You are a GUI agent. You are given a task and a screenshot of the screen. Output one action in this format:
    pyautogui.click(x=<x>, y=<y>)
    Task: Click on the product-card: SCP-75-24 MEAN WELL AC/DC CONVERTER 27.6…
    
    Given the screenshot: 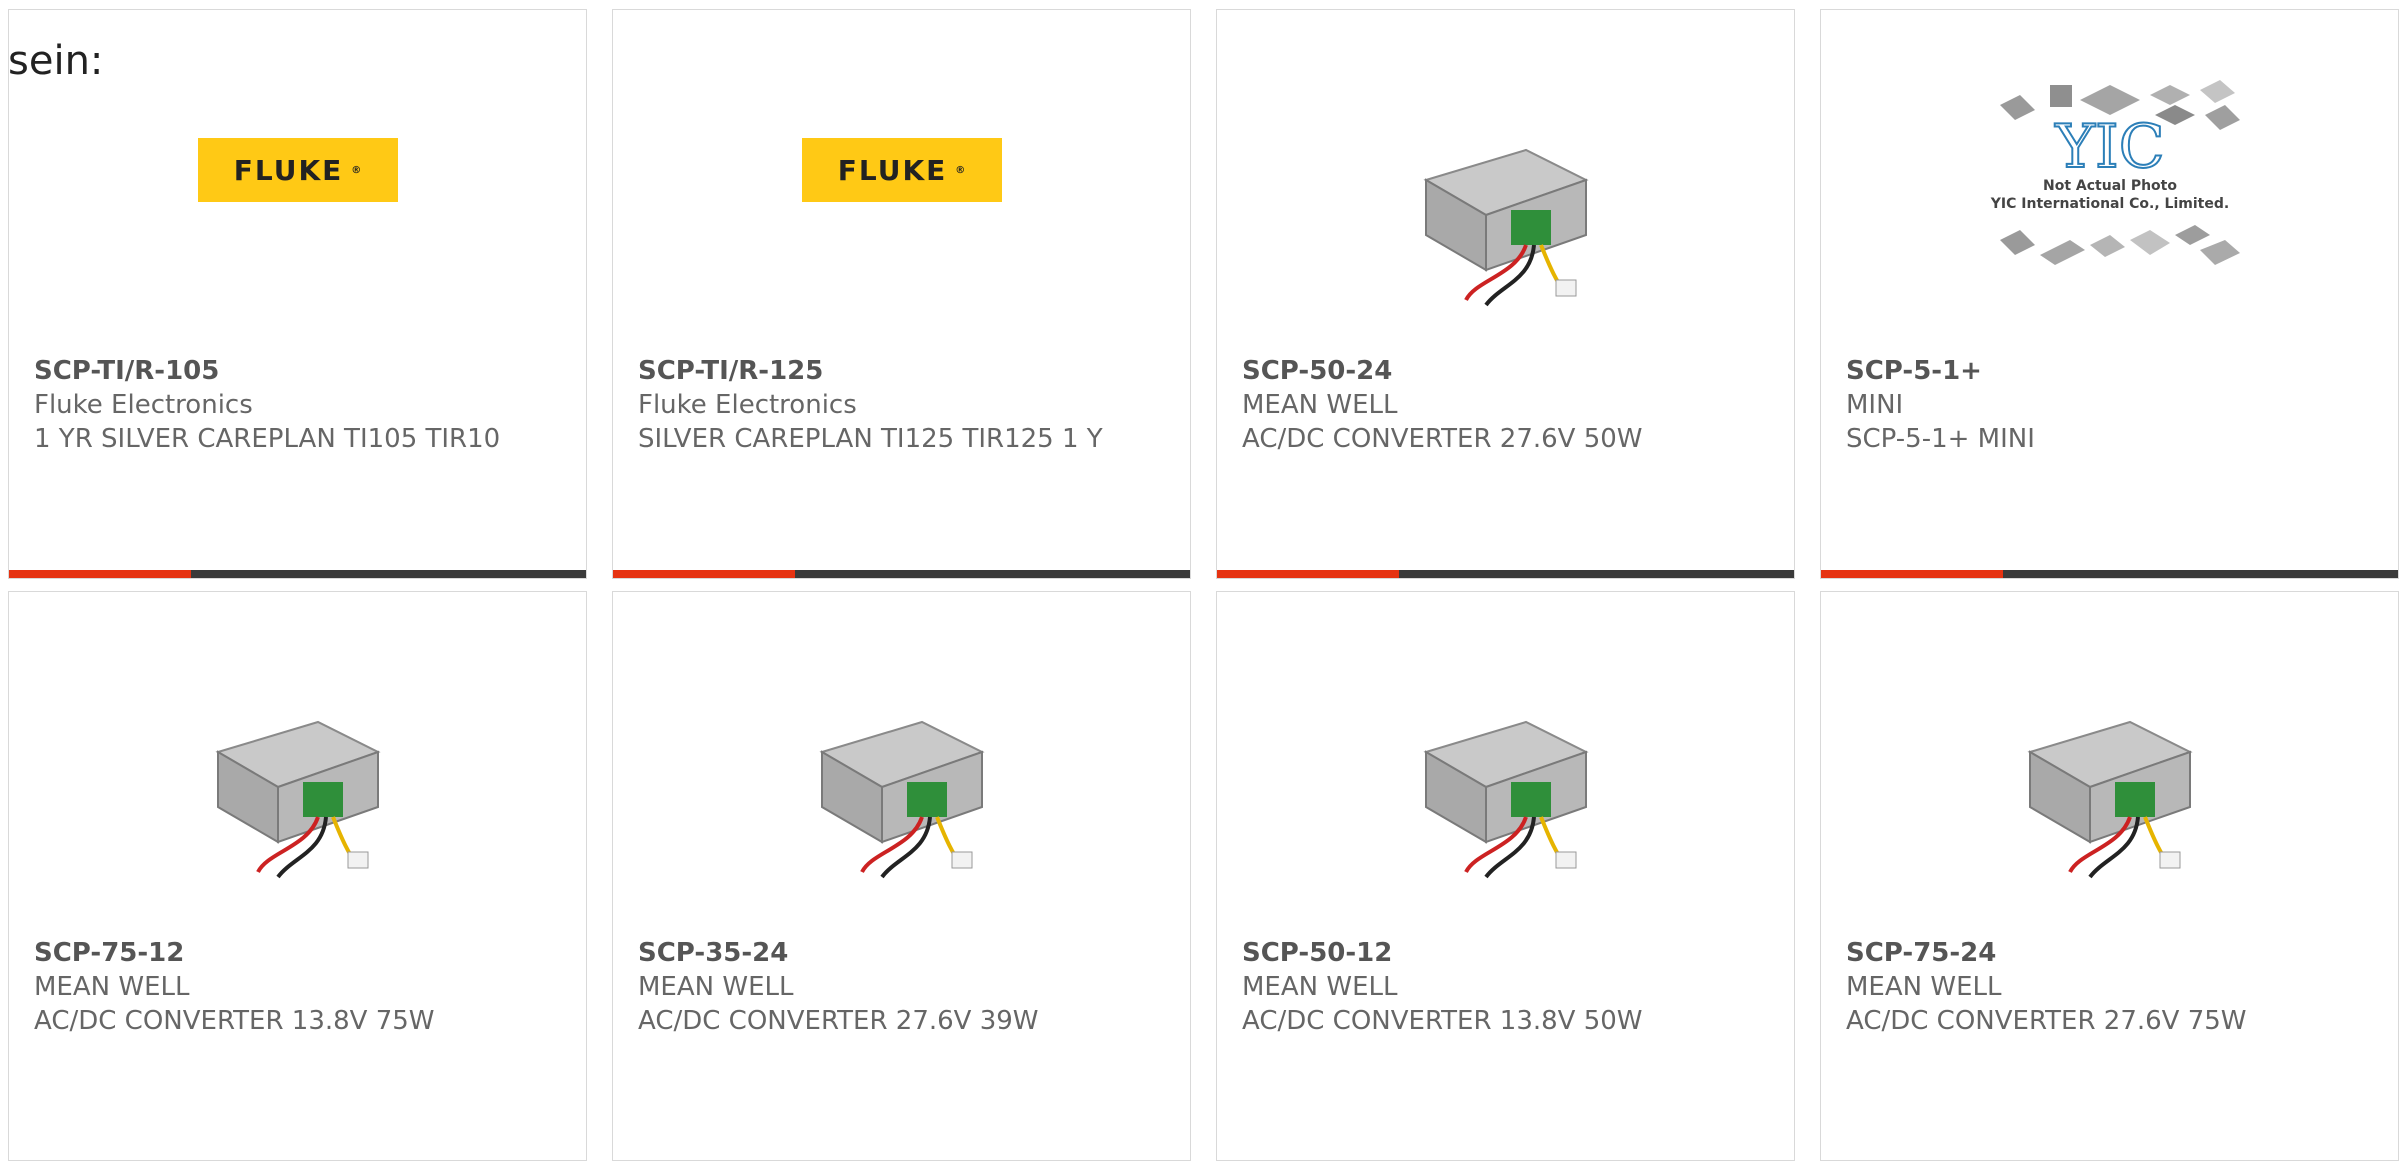 What is the action you would take?
    pyautogui.click(x=2109, y=876)
    